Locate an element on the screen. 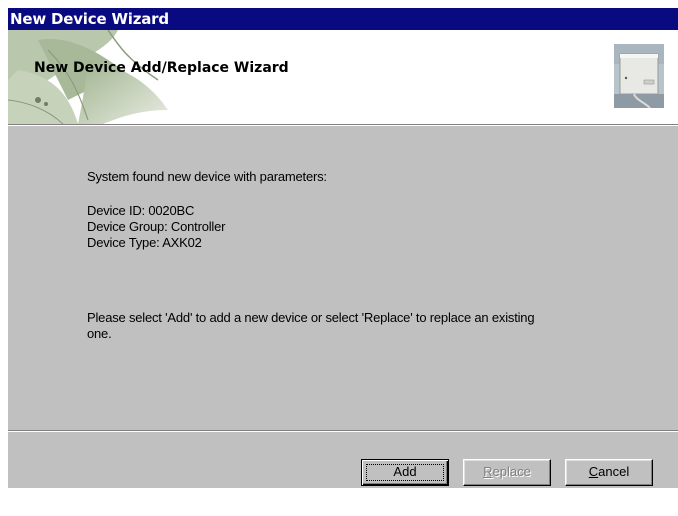  instruction-text-line2: one. is located at coordinates (99, 333).